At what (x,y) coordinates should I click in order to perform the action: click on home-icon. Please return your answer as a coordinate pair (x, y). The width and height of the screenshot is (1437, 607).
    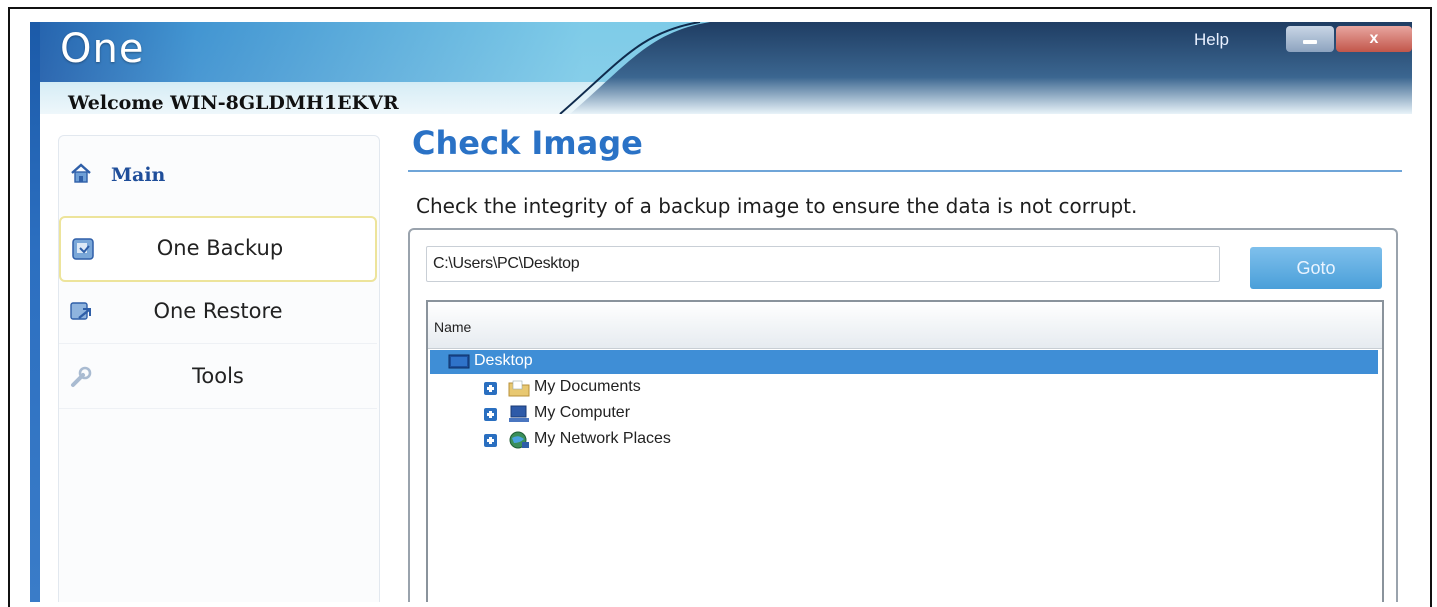
    Looking at the image, I should click on (81, 173).